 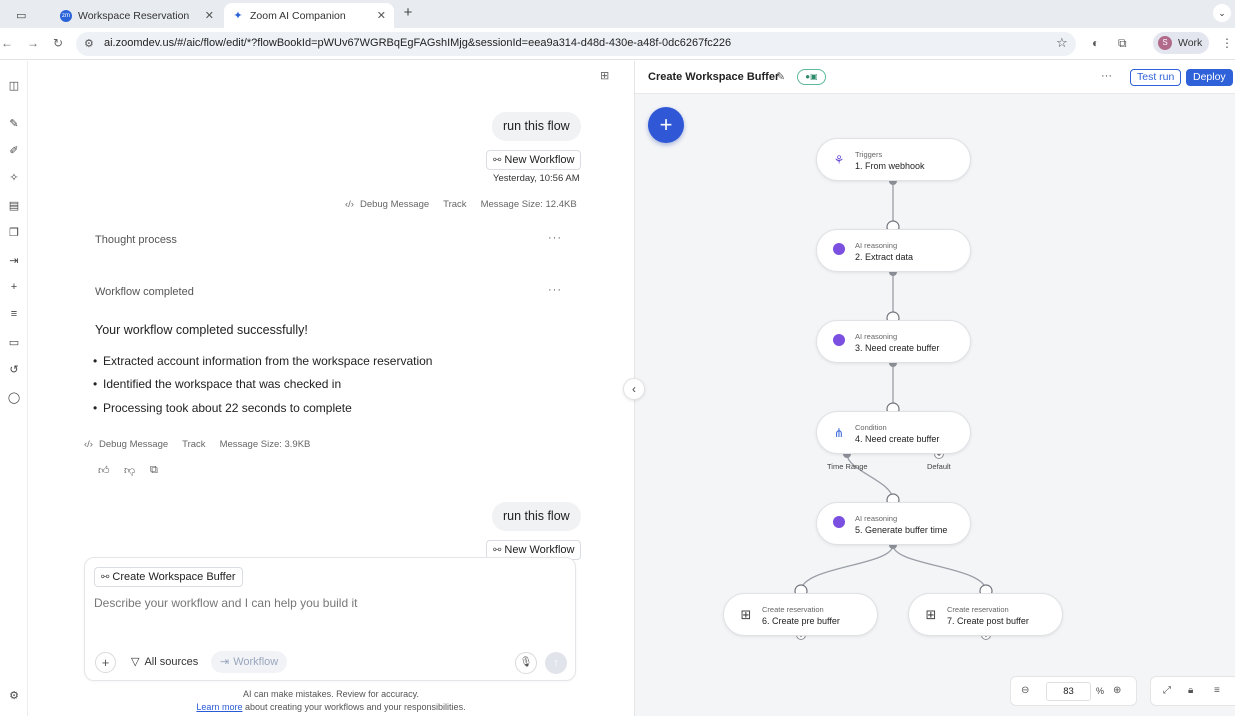 What do you see at coordinates (1167, 690) in the screenshot?
I see `fit-view-icon: ⤢` at bounding box center [1167, 690].